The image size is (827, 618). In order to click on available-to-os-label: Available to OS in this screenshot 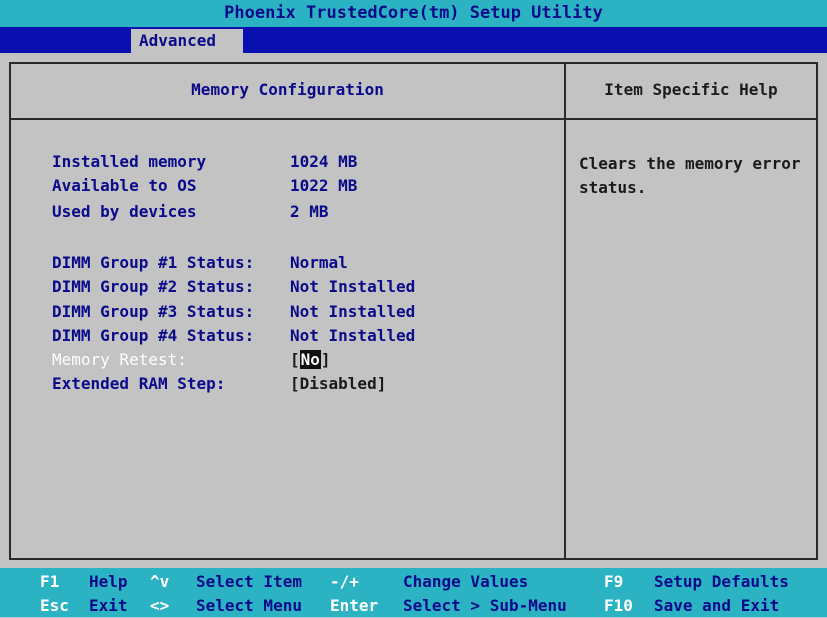, I will do `click(124, 185)`.